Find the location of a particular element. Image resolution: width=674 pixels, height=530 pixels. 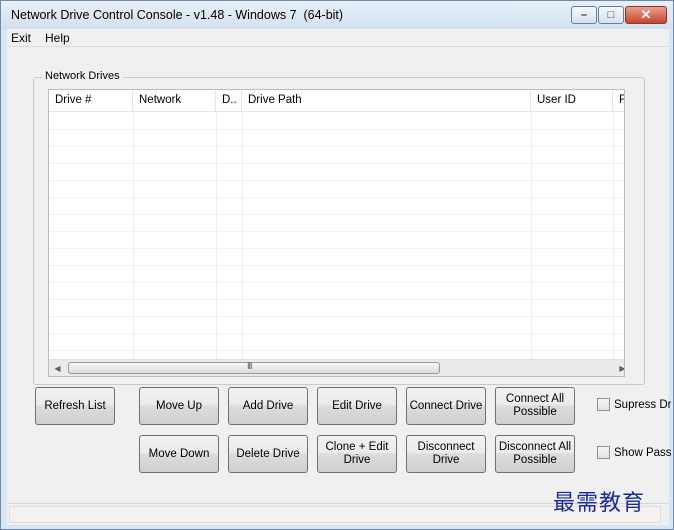

column-d: D.. is located at coordinates (229, 101).